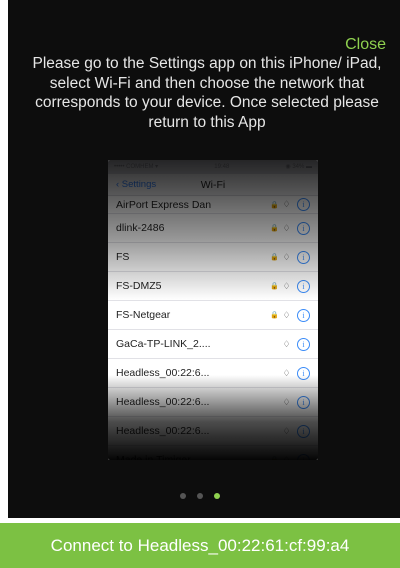  I want to click on page-indicator, so click(200, 496).